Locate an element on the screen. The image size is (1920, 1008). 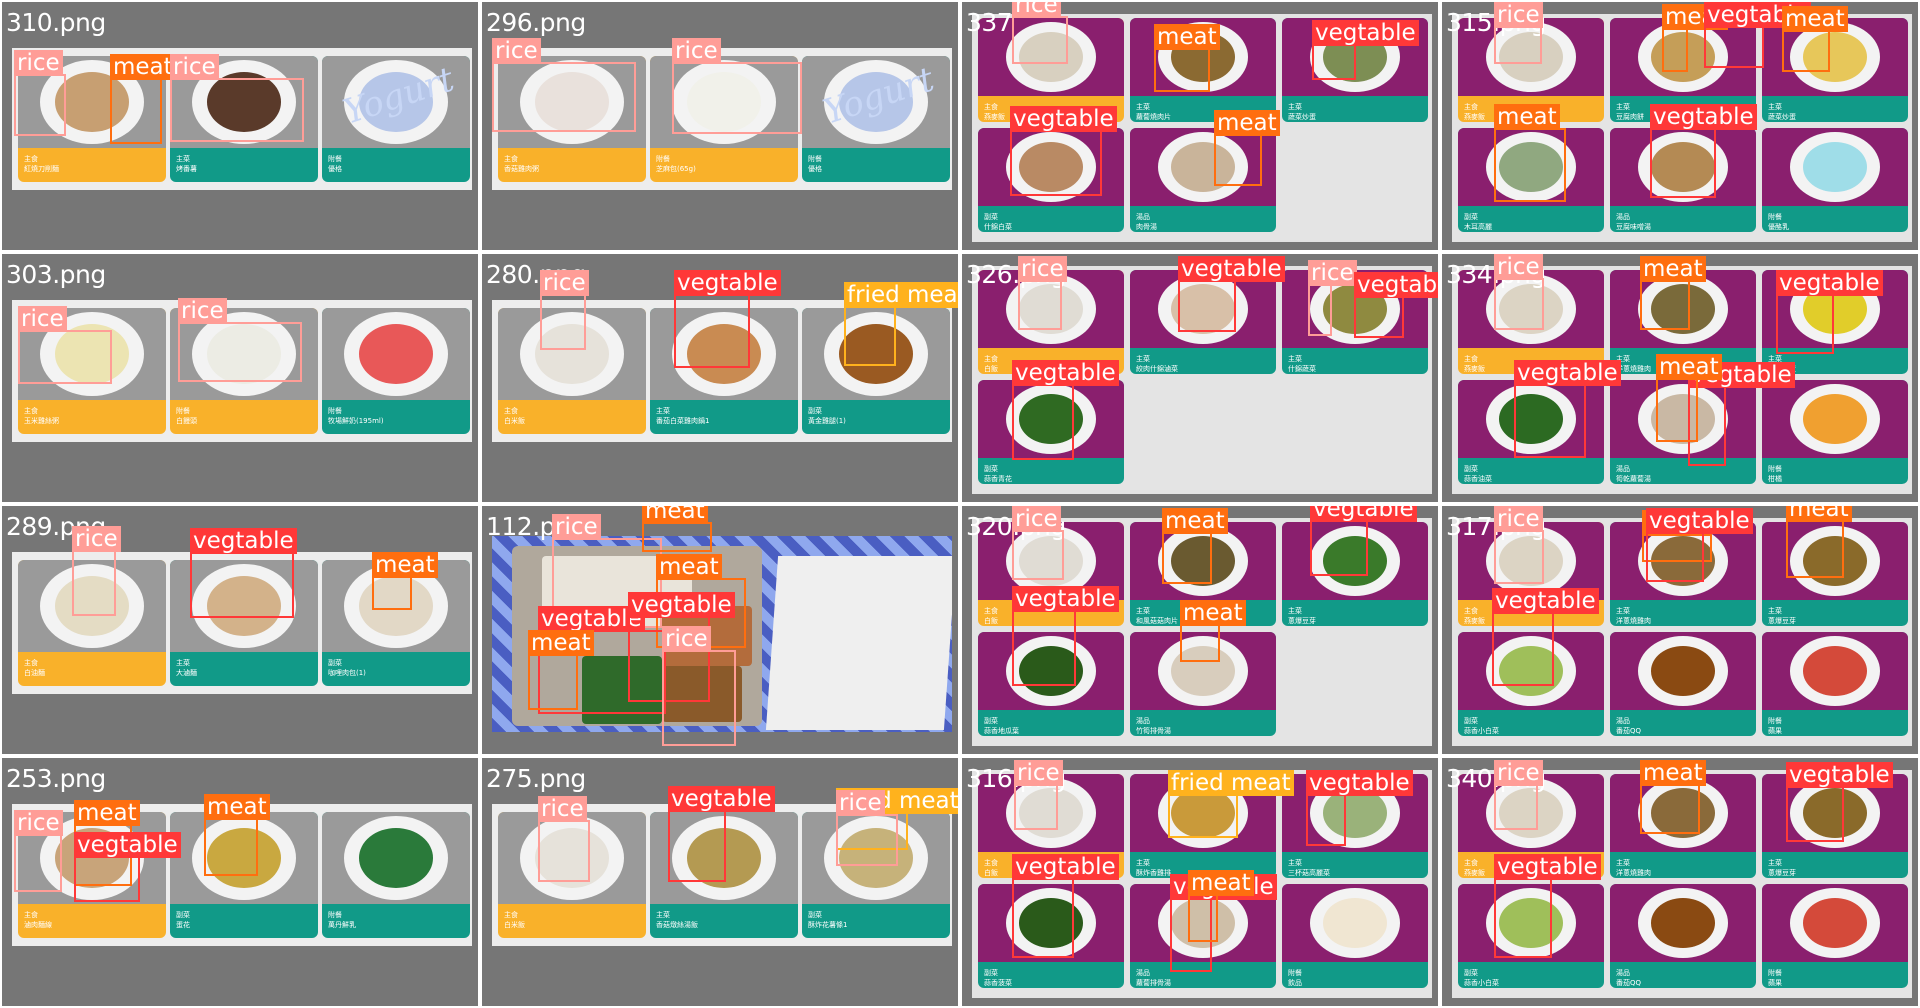
menu-item-name: 番茄QQ is located at coordinates (1629, 983).